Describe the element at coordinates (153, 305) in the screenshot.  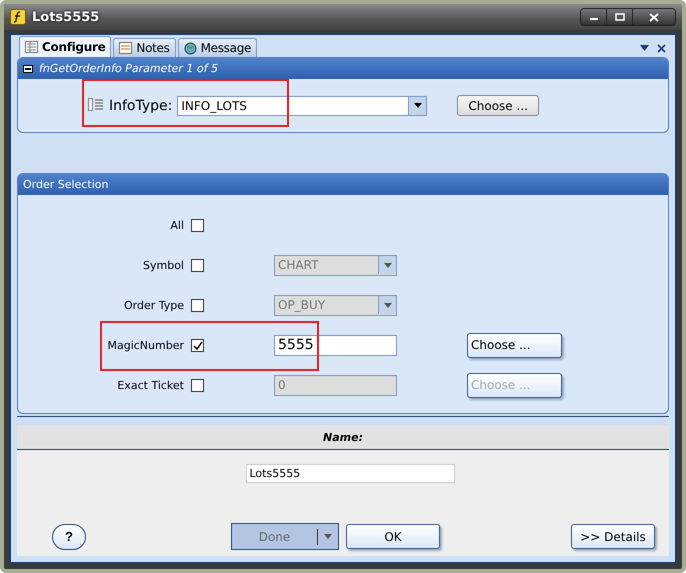
I see `option-label: Order Type` at that location.